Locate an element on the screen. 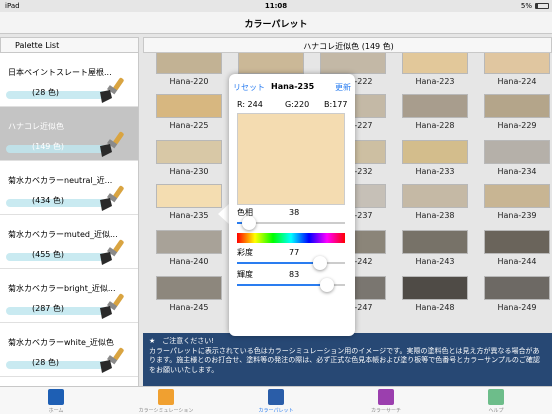 The width and height of the screenshot is (552, 414). color-chip: Hana-230 is located at coordinates (189, 159).